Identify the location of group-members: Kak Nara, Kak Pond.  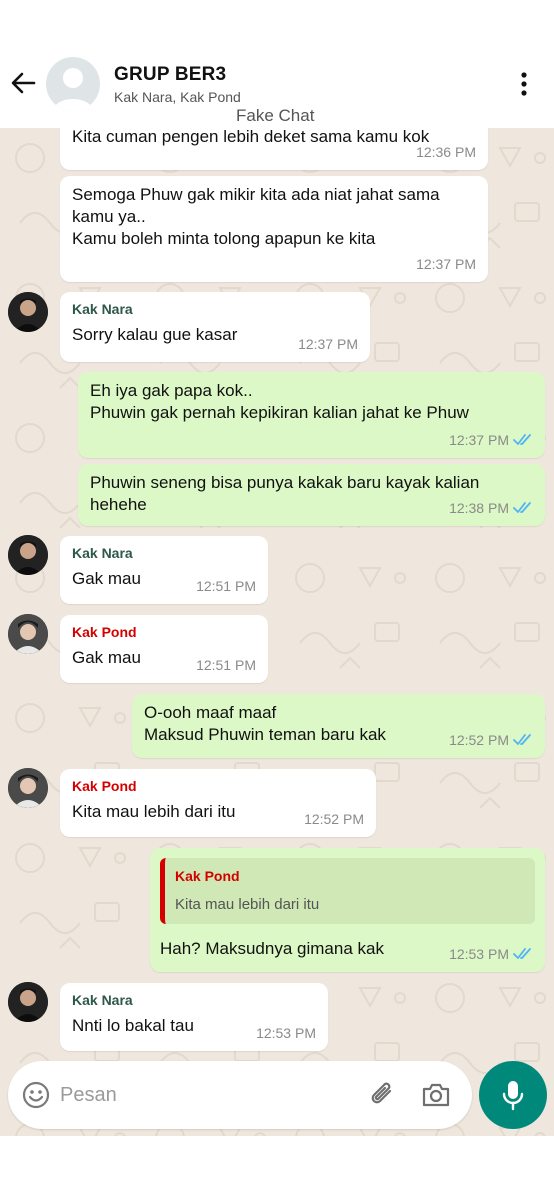
(177, 97).